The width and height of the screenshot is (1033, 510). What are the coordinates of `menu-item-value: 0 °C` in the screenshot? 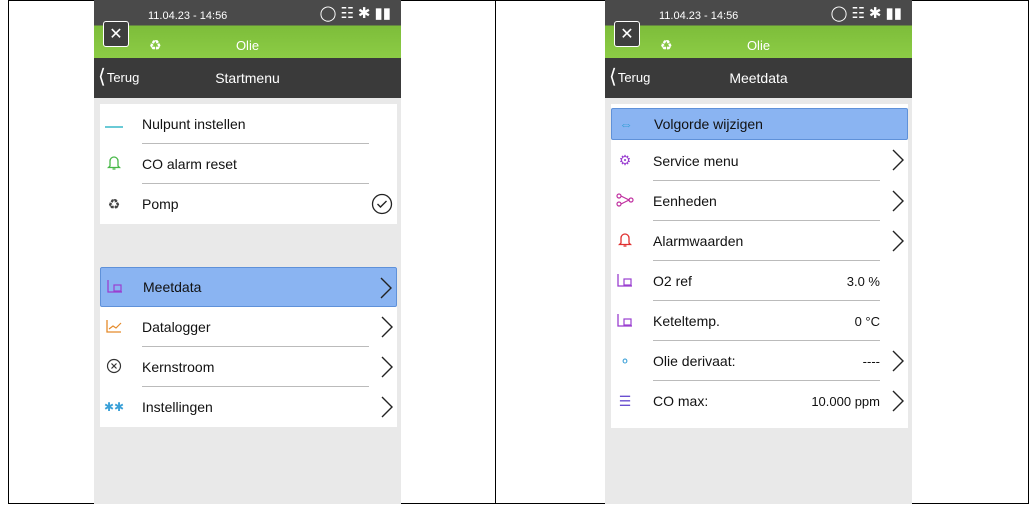 It's located at (867, 321).